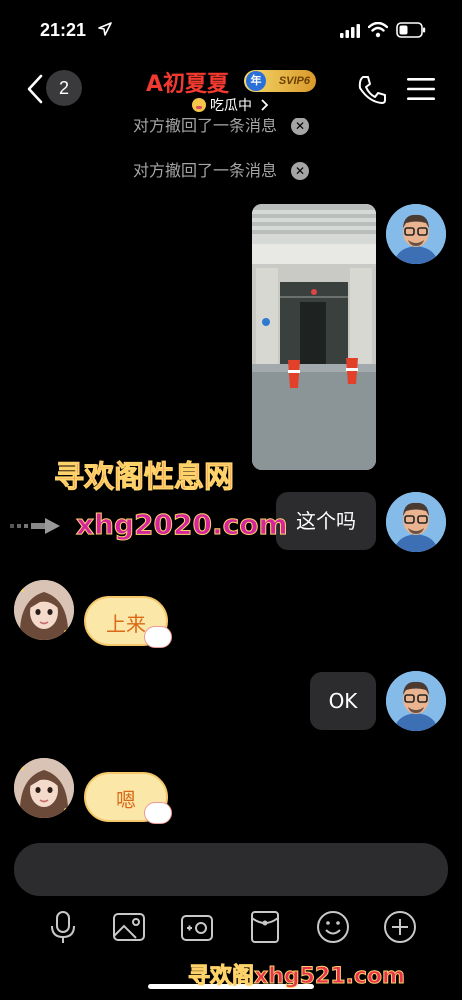 This screenshot has height=1000, width=462. I want to click on watermark-title: 寻欢阁性息网, so click(144, 478).